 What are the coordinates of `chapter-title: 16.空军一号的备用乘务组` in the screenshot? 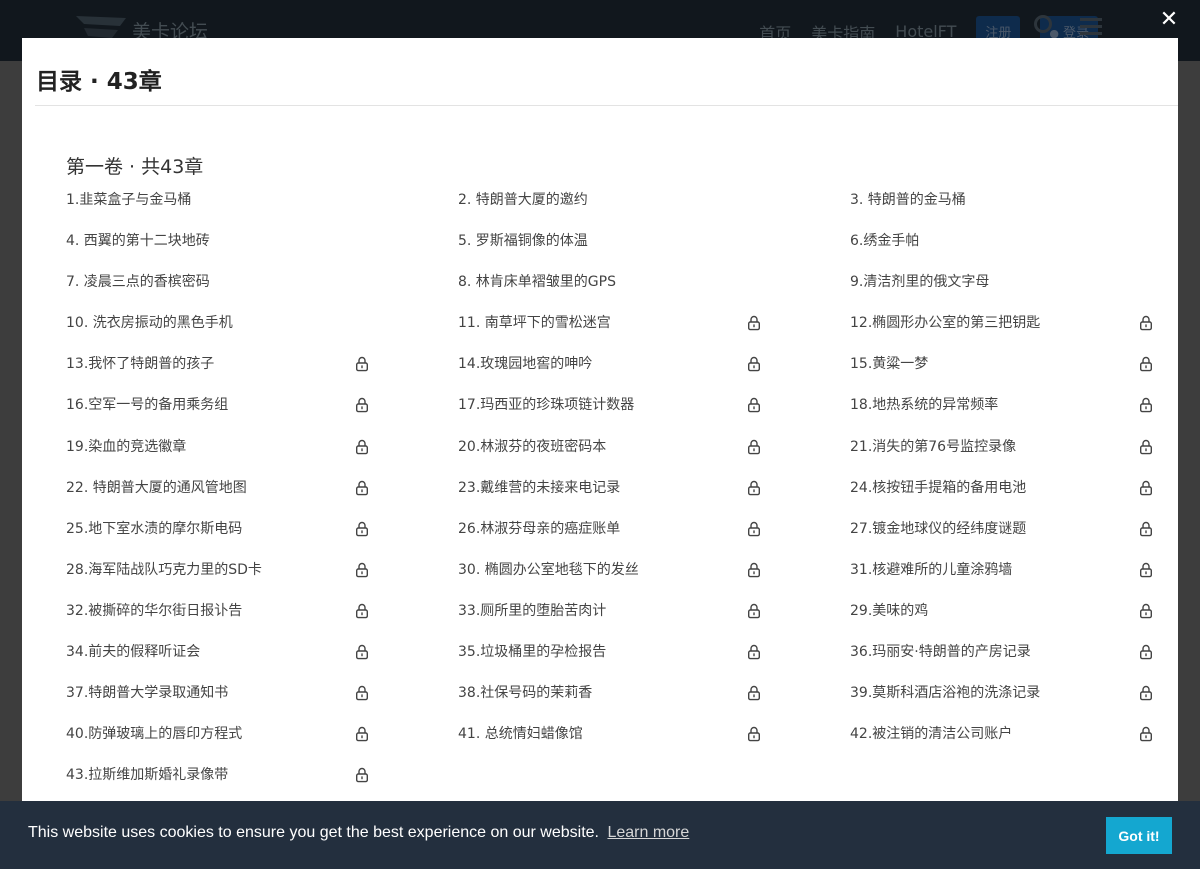 It's located at (147, 405).